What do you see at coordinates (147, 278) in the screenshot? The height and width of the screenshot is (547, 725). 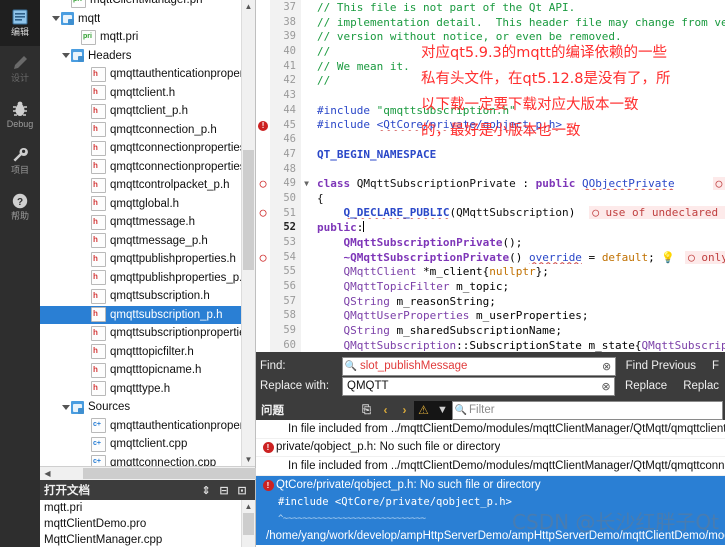 I see `tree-item-15: h qmqttpublishproperties_p.h` at bounding box center [147, 278].